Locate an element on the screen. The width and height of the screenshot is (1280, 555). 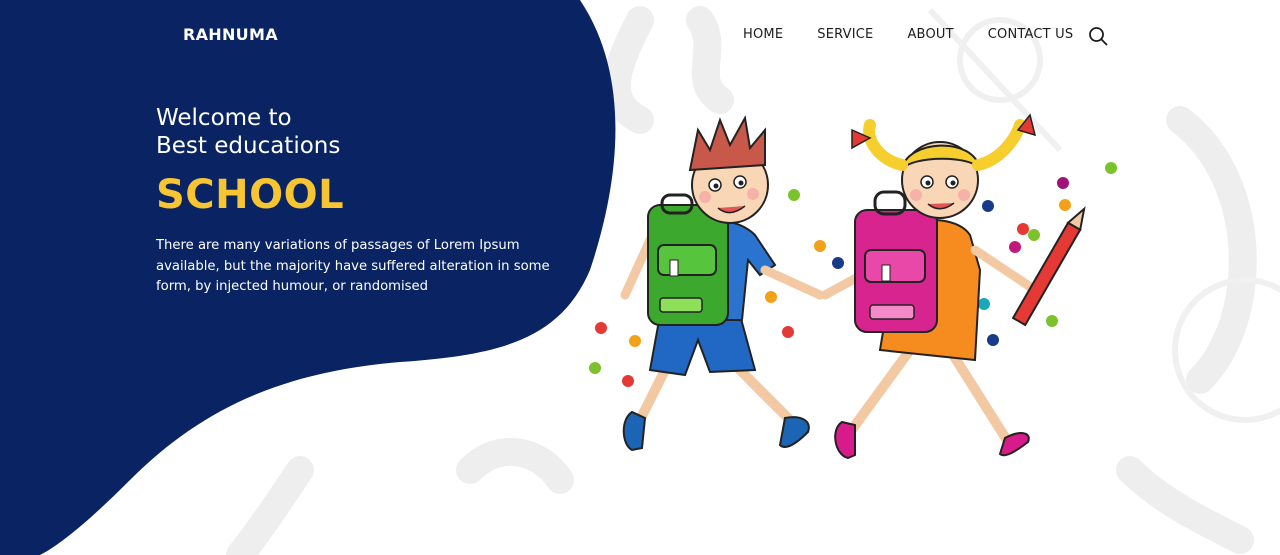
search-icon is located at coordinates (1098, 36).